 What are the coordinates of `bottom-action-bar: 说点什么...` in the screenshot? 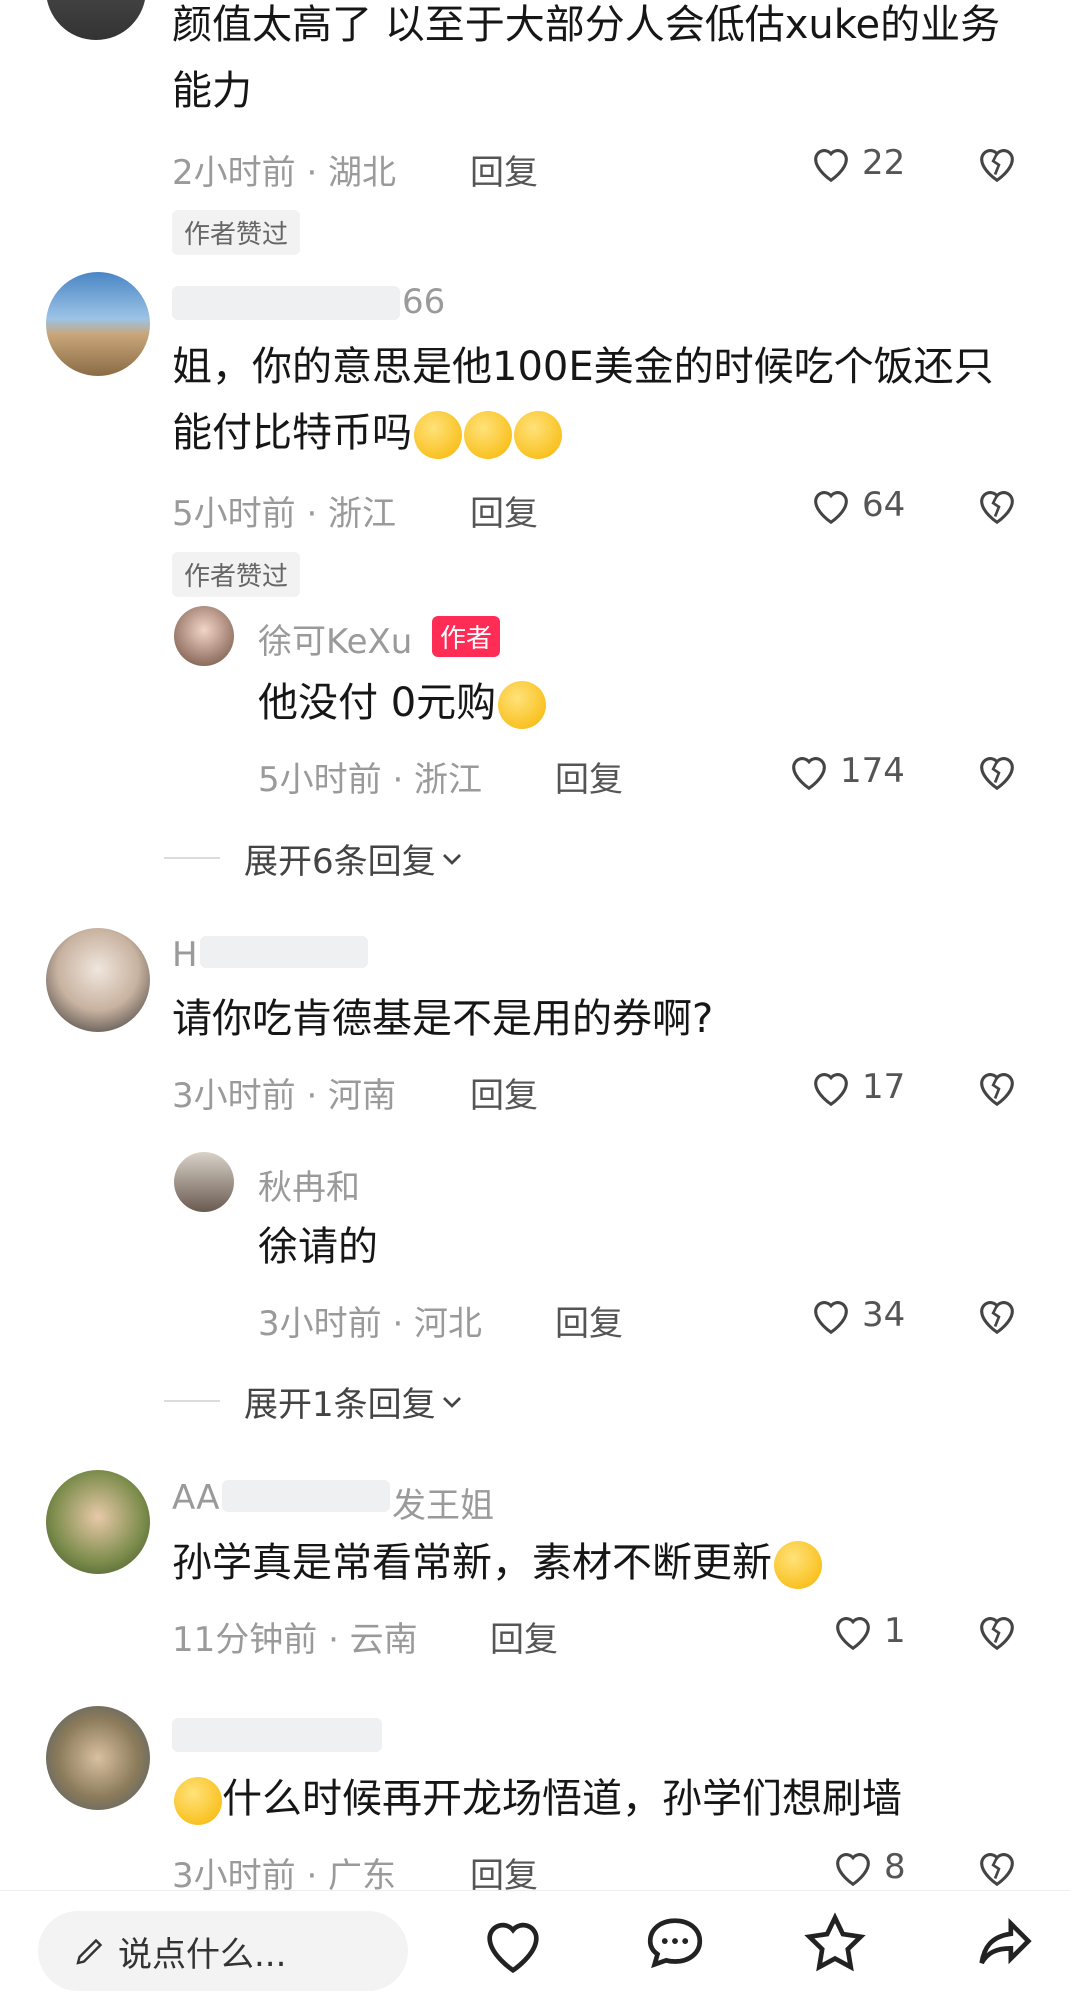 It's located at (535, 1940).